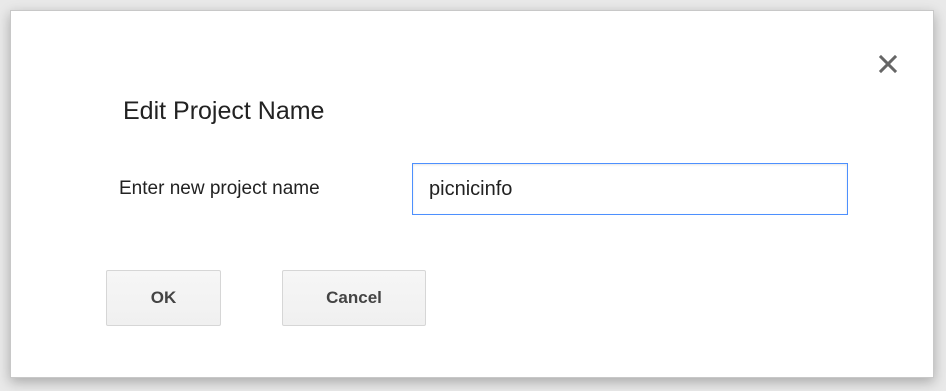  I want to click on cancel-button: Cancel, so click(354, 298).